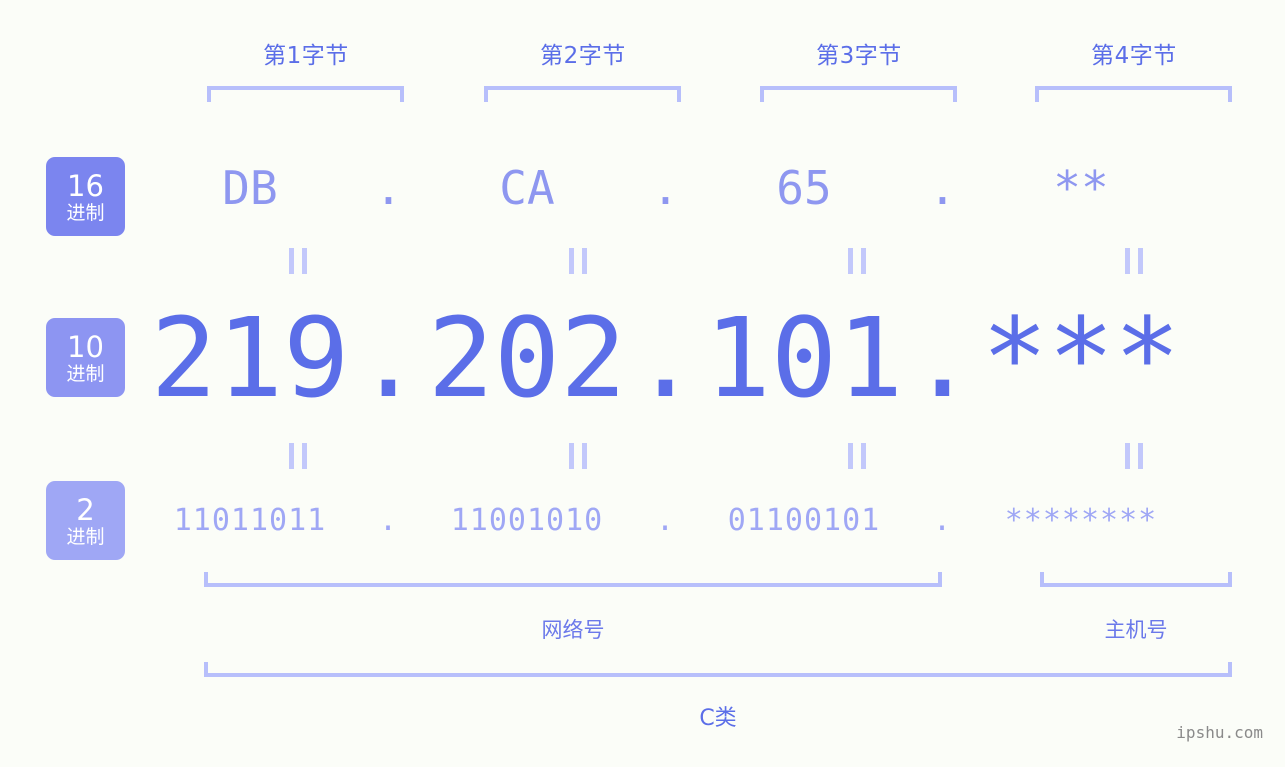 The width and height of the screenshot is (1285, 767). What do you see at coordinates (1136, 579) in the screenshot?
I see `host-part-bracket` at bounding box center [1136, 579].